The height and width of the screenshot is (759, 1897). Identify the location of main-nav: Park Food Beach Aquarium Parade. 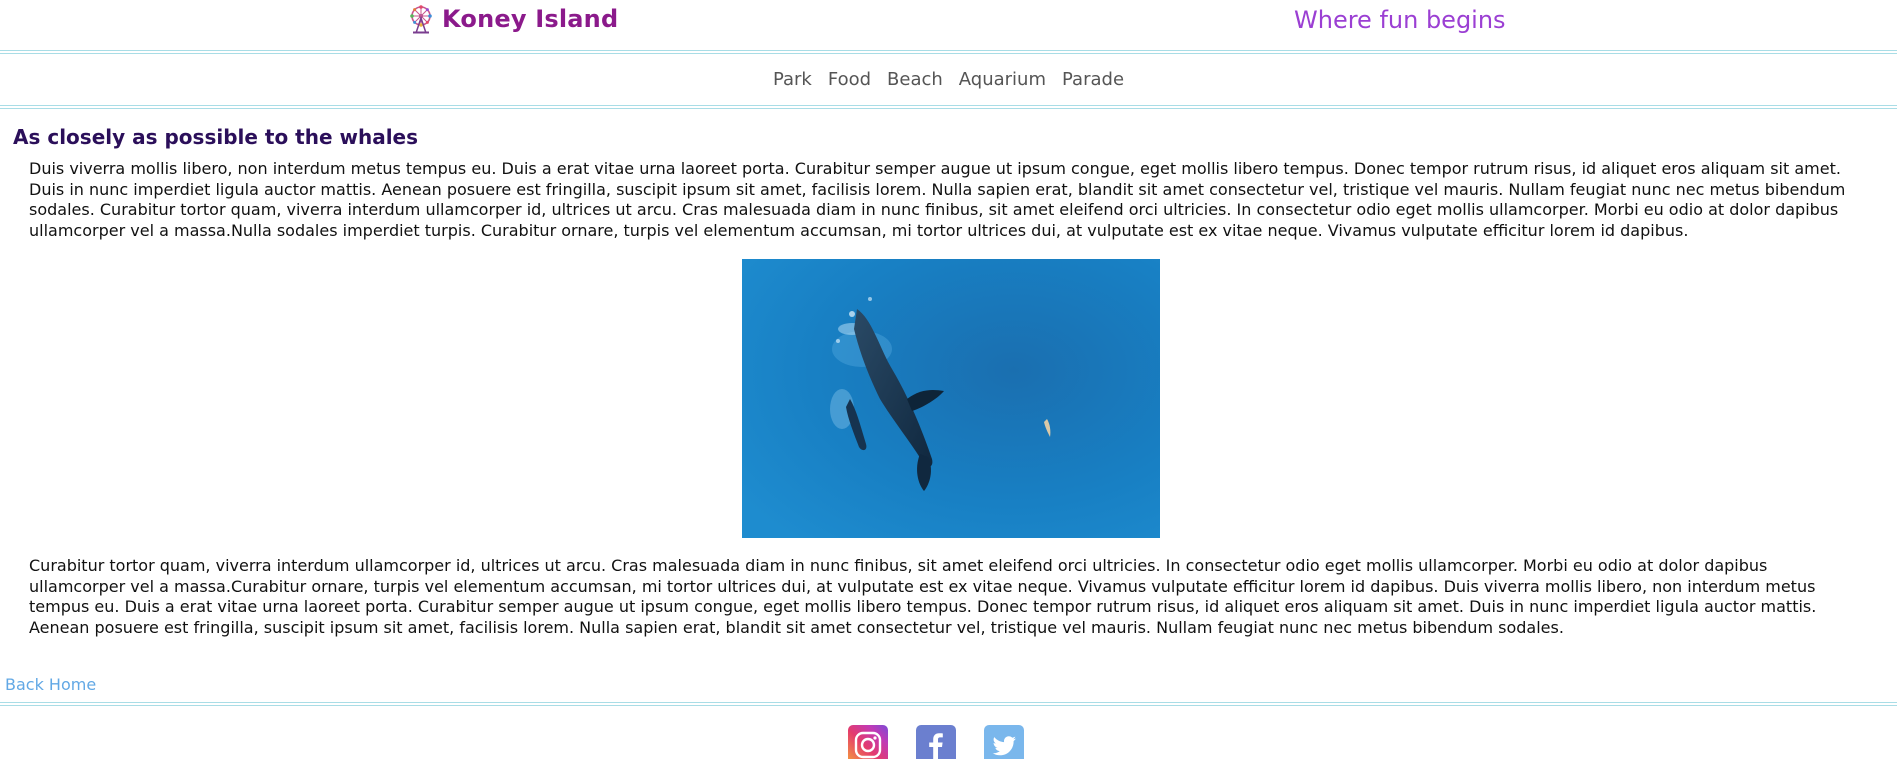
(948, 79).